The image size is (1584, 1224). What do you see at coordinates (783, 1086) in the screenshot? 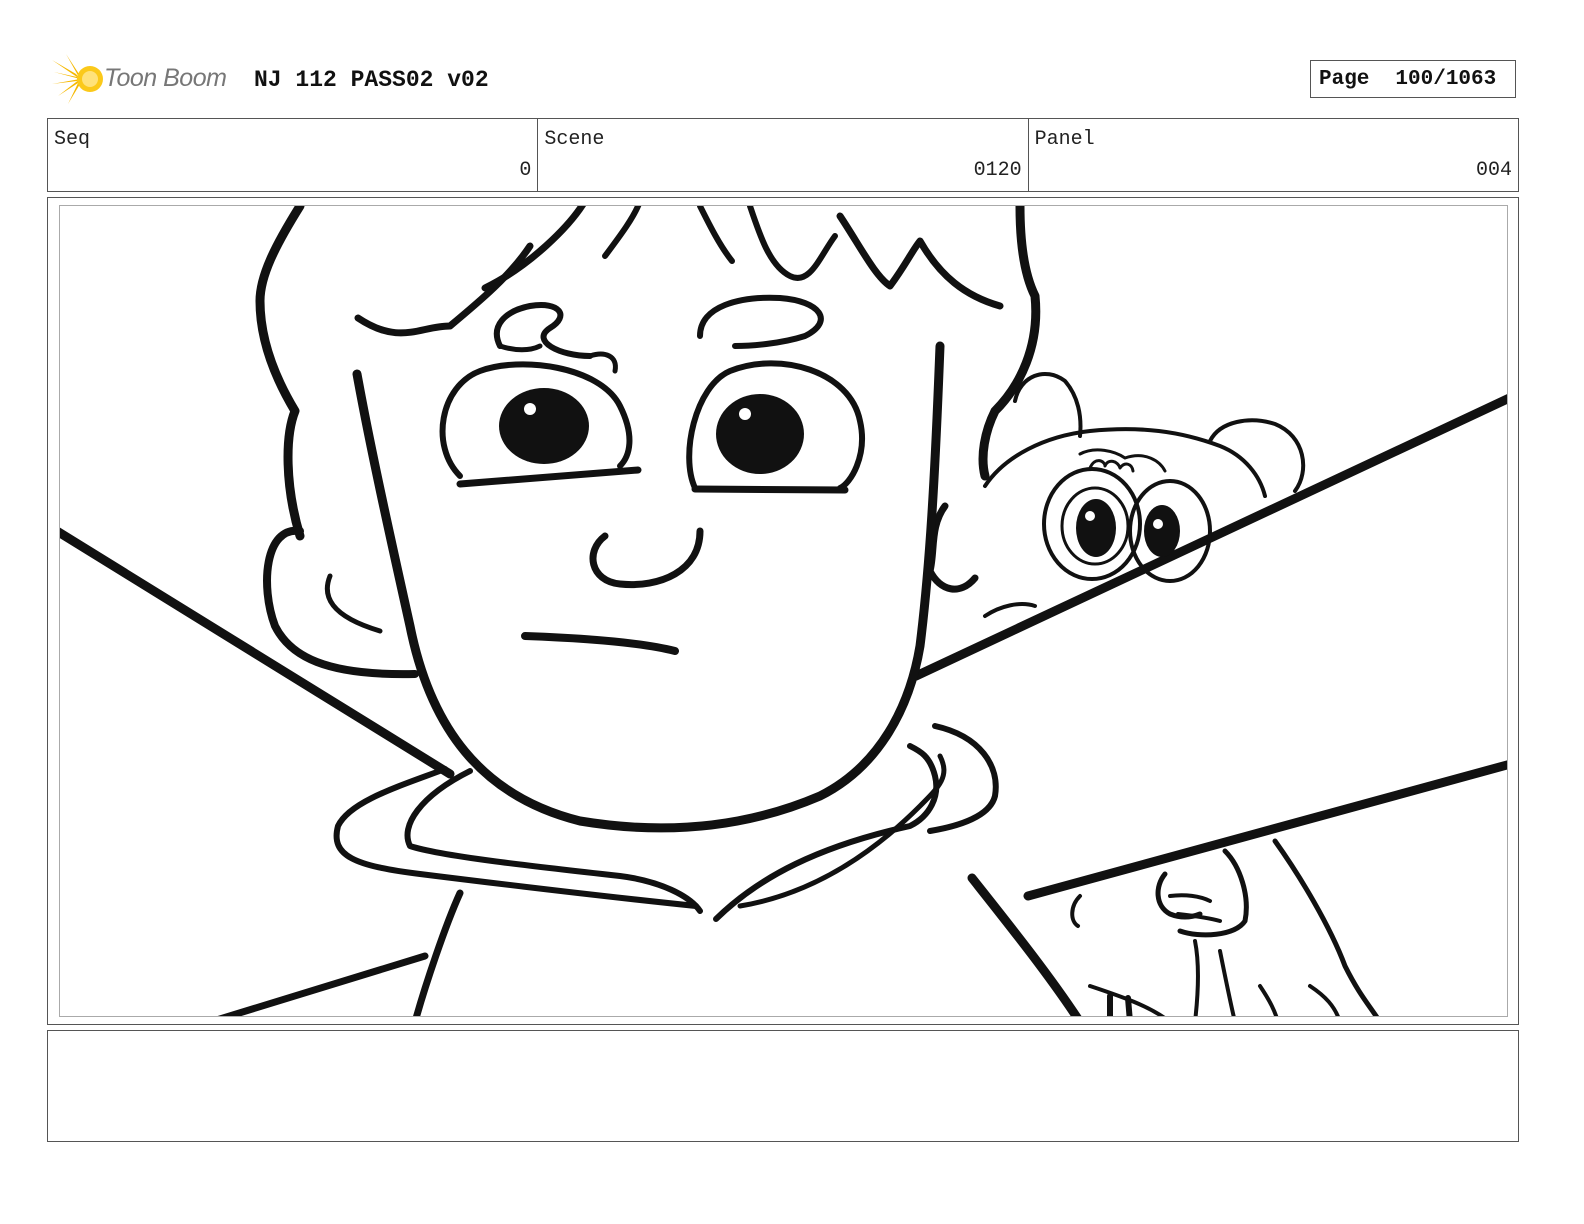
I see `notes-box` at bounding box center [783, 1086].